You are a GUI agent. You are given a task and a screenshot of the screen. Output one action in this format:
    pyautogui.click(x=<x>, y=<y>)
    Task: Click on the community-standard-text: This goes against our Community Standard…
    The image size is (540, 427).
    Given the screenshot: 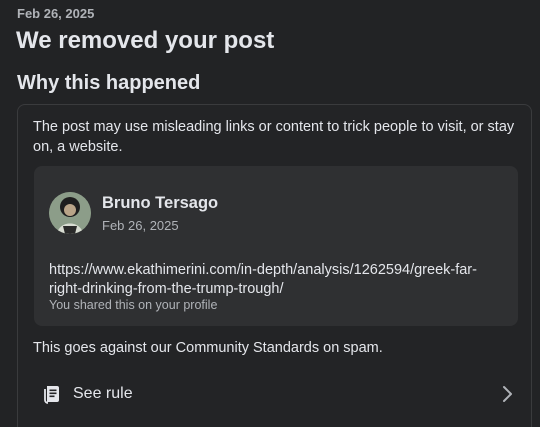 What is the action you would take?
    pyautogui.click(x=208, y=348)
    